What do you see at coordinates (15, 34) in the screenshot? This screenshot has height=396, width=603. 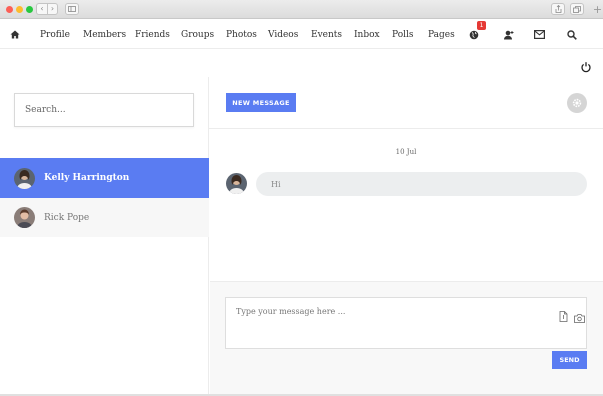 I see `home-icon` at bounding box center [15, 34].